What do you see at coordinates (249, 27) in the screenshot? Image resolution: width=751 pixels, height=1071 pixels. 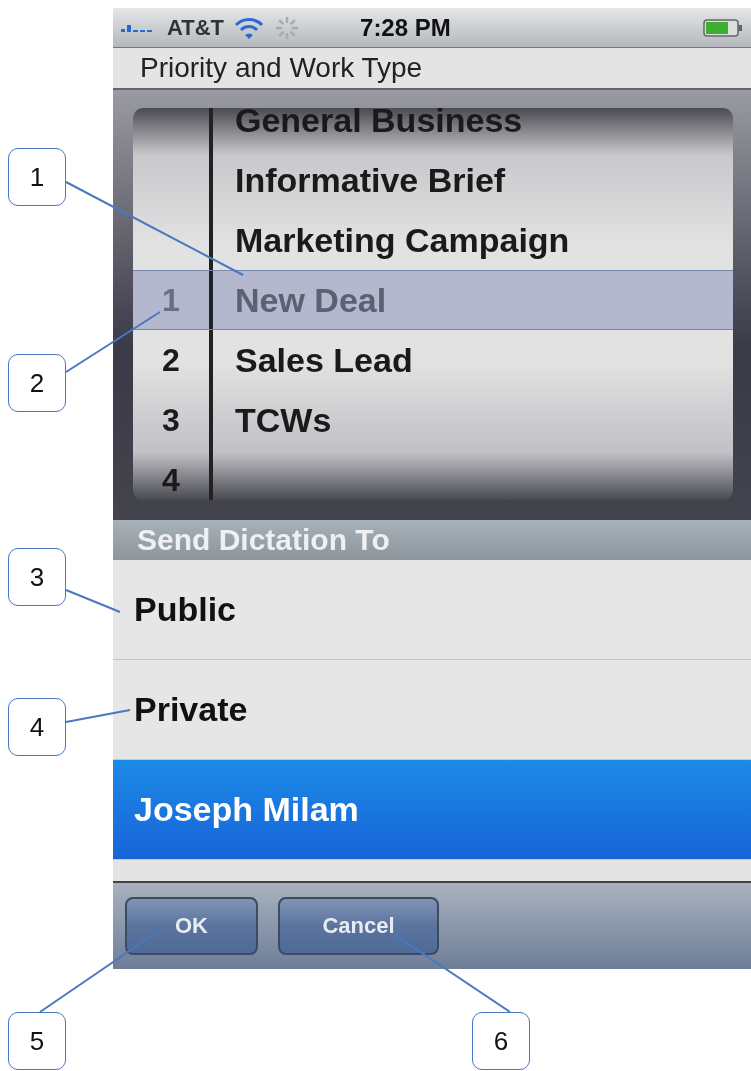 I see `wifi-icon` at bounding box center [249, 27].